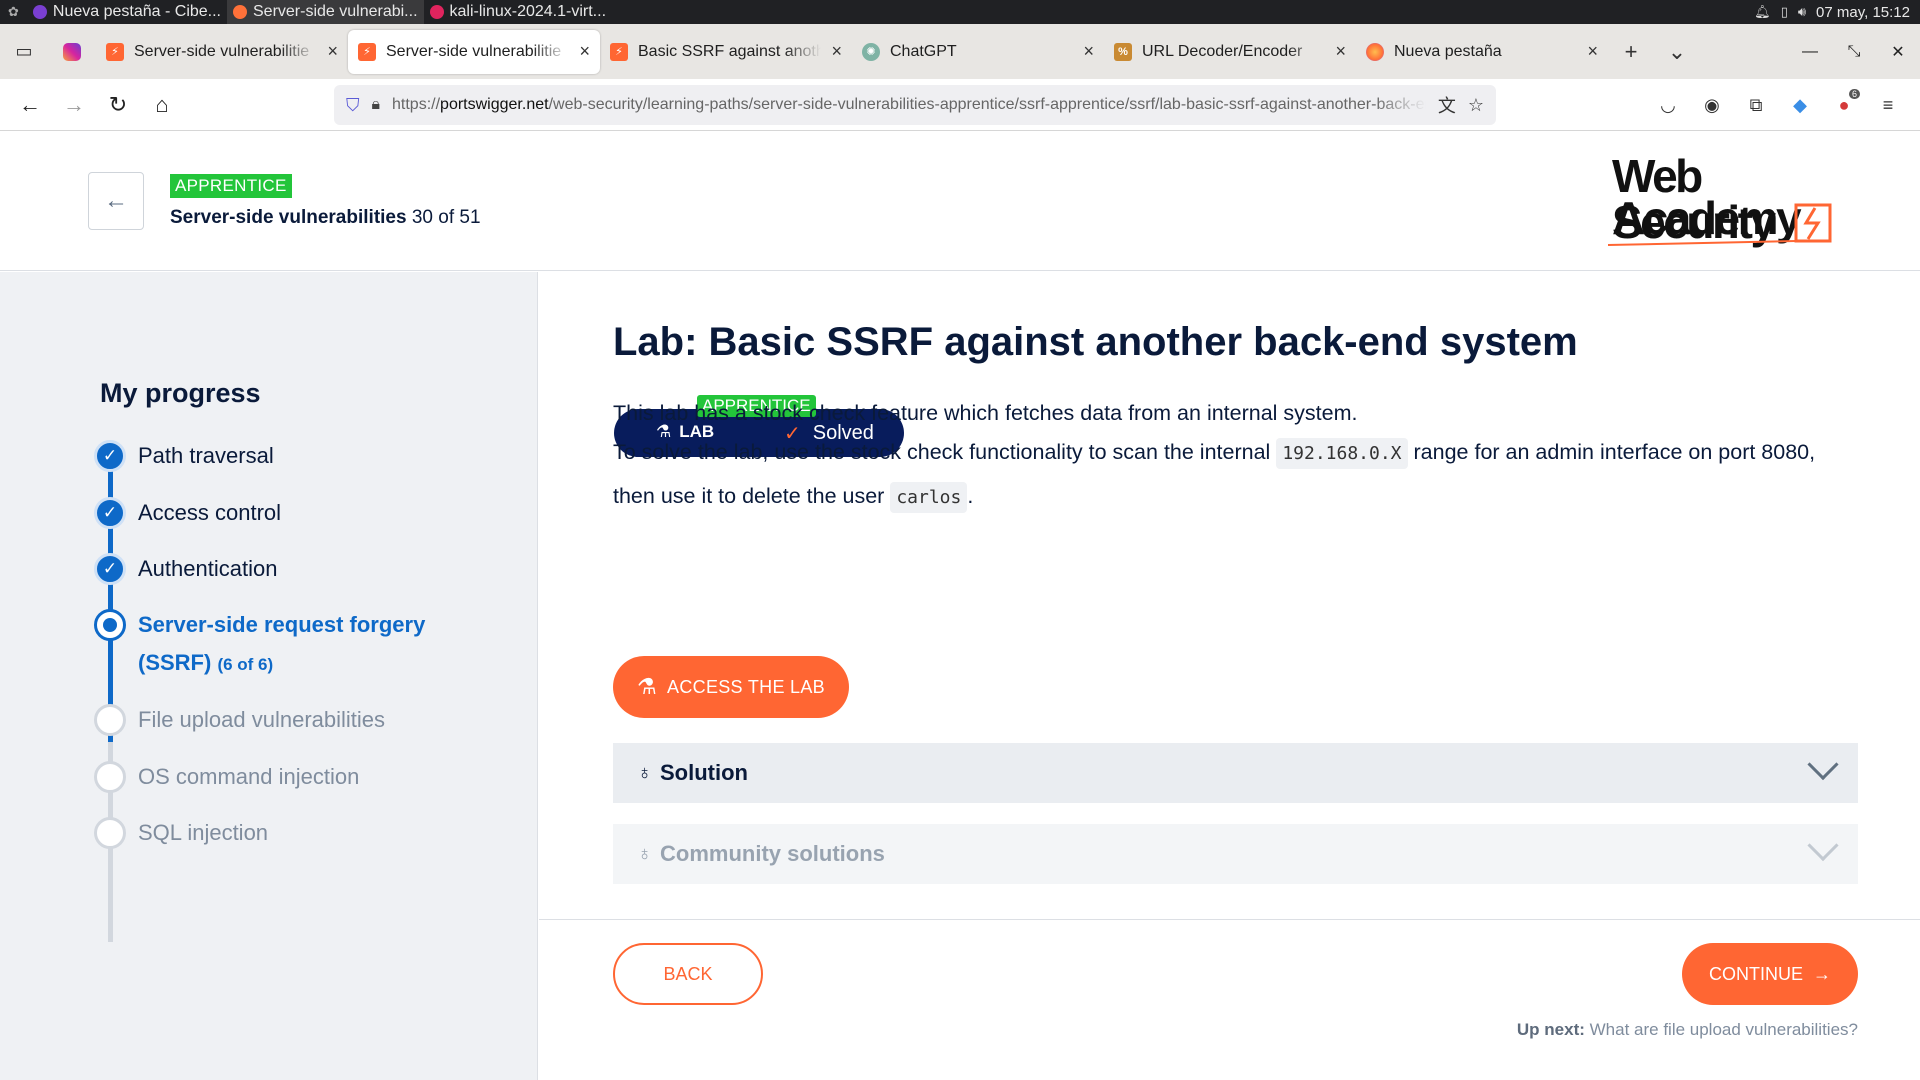 This screenshot has width=1920, height=1080. Describe the element at coordinates (1222, 51) in the screenshot. I see `tab-title: URL Decoder/Encoder` at that location.